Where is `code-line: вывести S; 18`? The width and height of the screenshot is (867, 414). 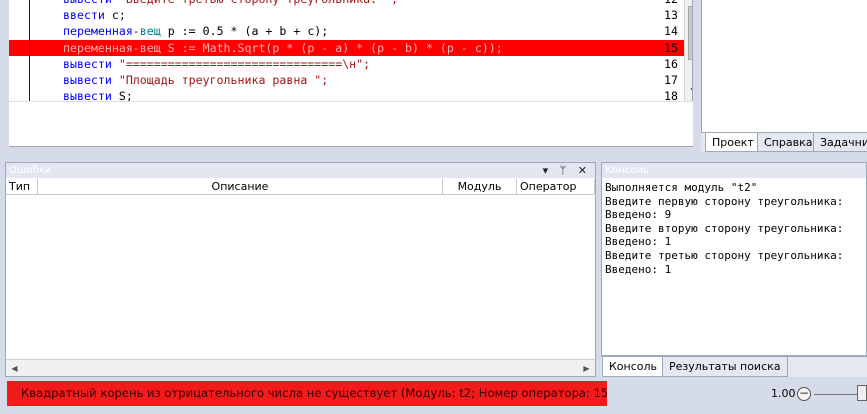
code-line: вывести S; 18 is located at coordinates (346, 94).